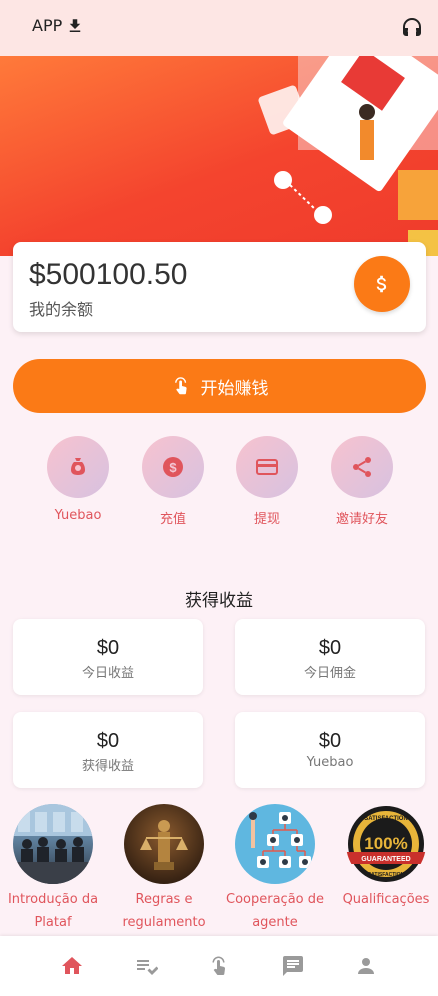 This screenshot has width=438, height=996. I want to click on earnings-title: 获得收益, so click(219, 601).